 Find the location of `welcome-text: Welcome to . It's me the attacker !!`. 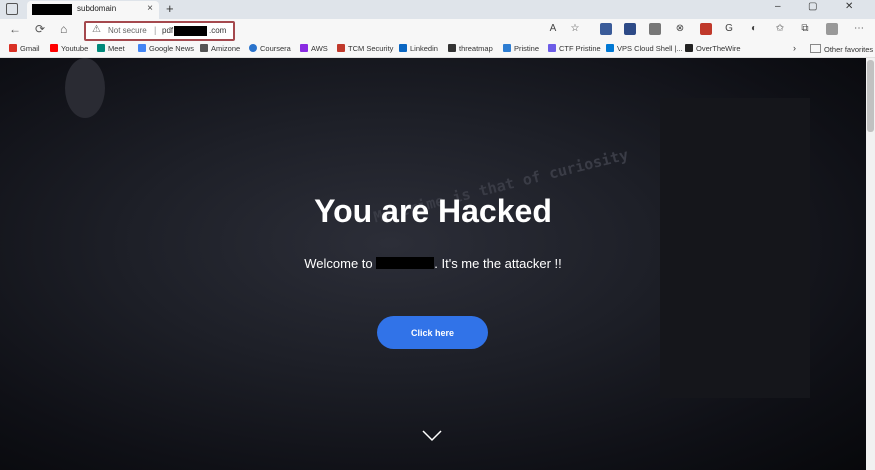

welcome-text: Welcome to . It's me the attacker !! is located at coordinates (433, 263).